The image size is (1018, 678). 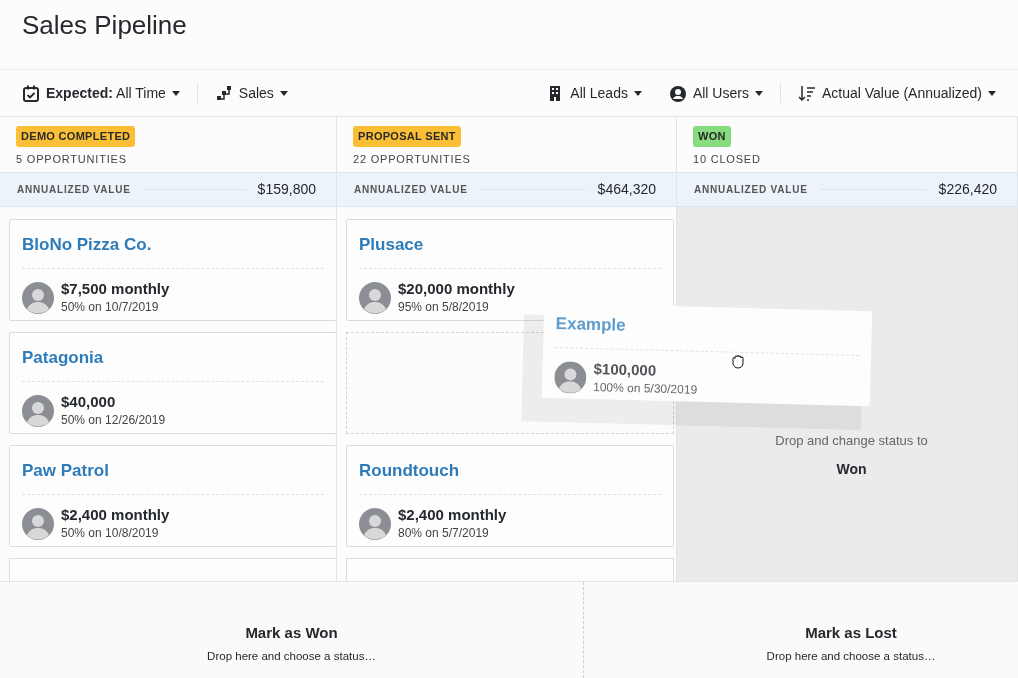 I want to click on stage-label: DEMO COMPLETED, so click(x=76, y=136).